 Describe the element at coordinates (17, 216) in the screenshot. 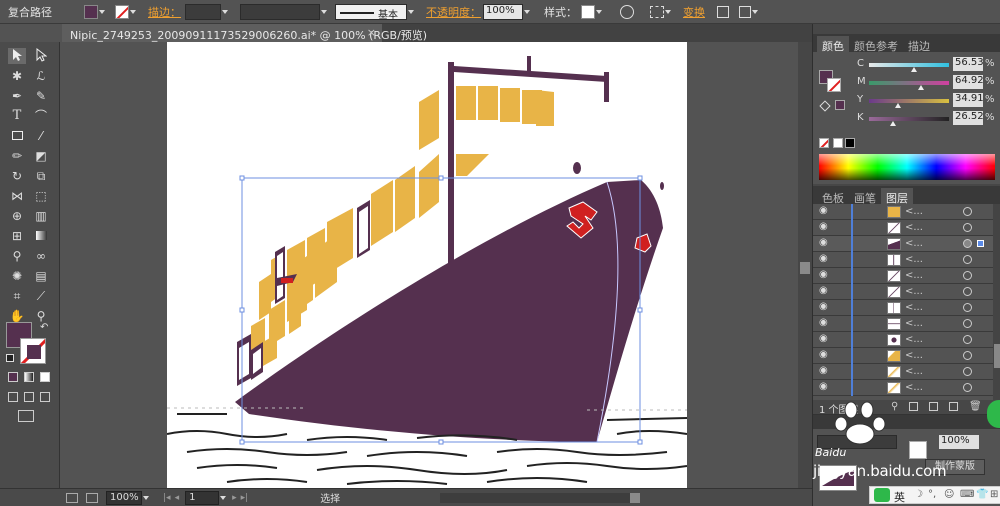

I see `shape-builder-tool-icon: ⊕` at that location.